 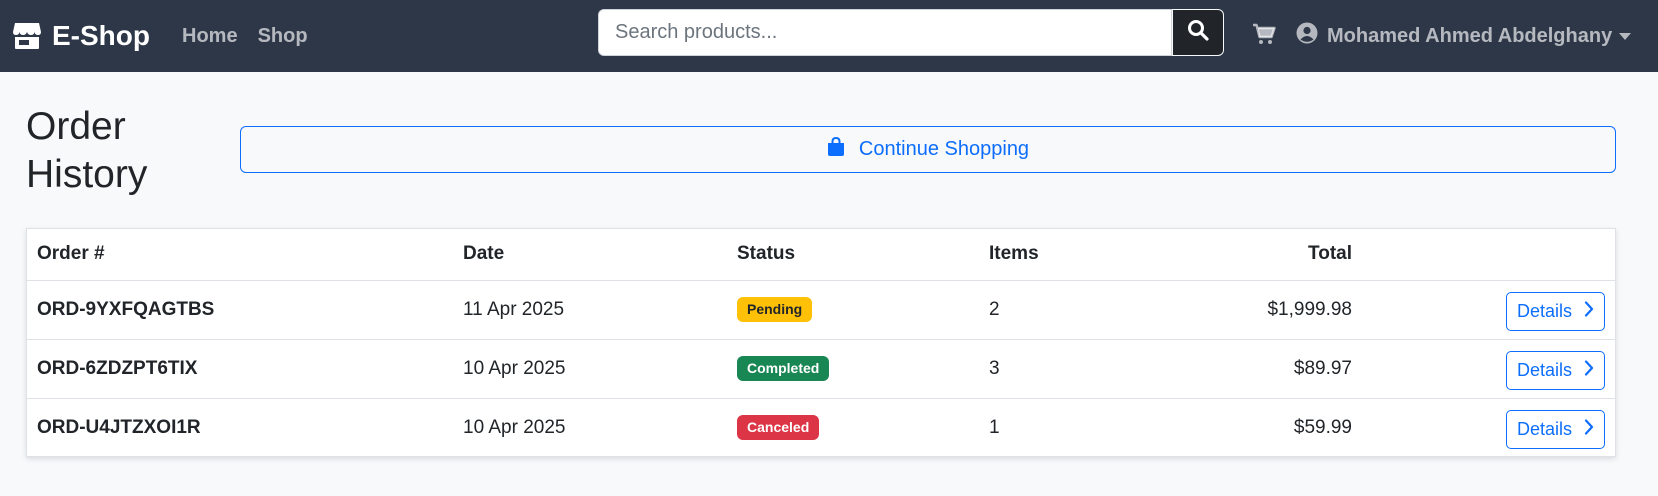 I want to click on cart-link, so click(x=1264, y=36).